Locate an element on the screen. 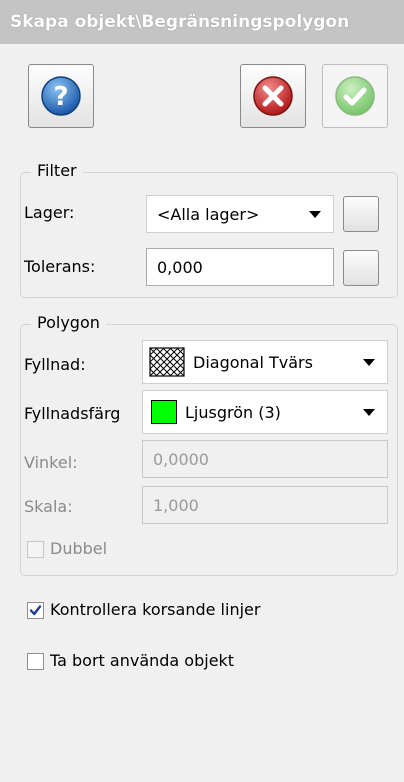 The height and width of the screenshot is (782, 404). fill-color-select: Ljusgrön (3) is located at coordinates (265, 412).